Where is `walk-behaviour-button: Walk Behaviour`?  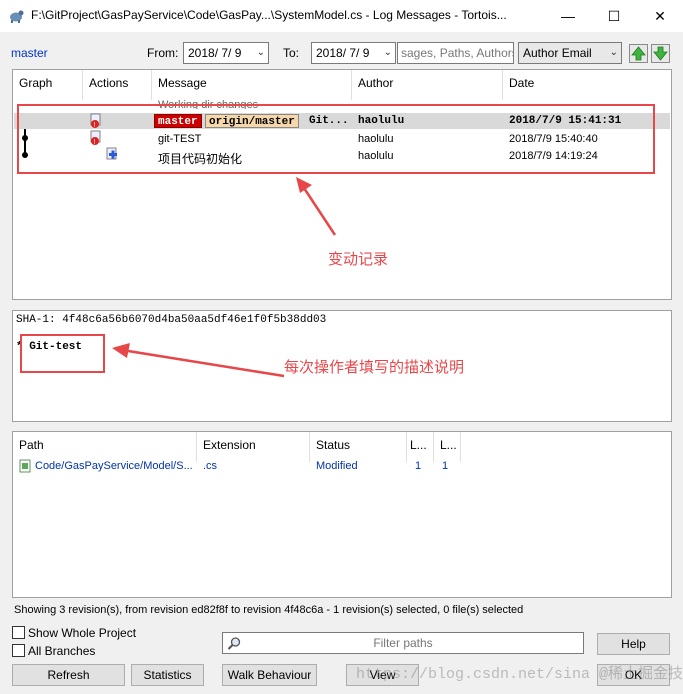
walk-behaviour-button: Walk Behaviour is located at coordinates (269, 675).